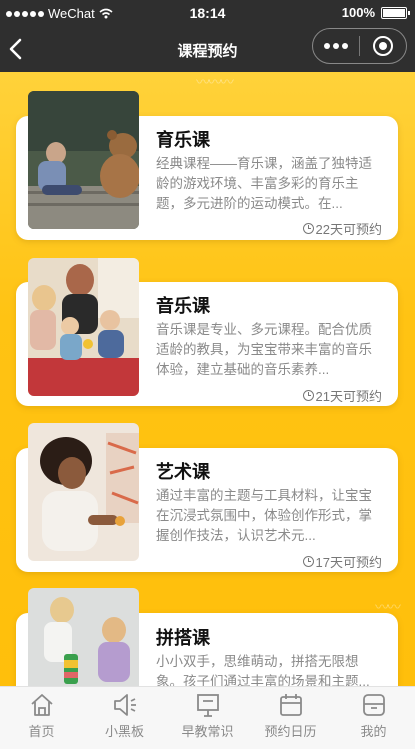 Image resolution: width=415 pixels, height=749 pixels. I want to click on course-title: 音乐课, so click(183, 306).